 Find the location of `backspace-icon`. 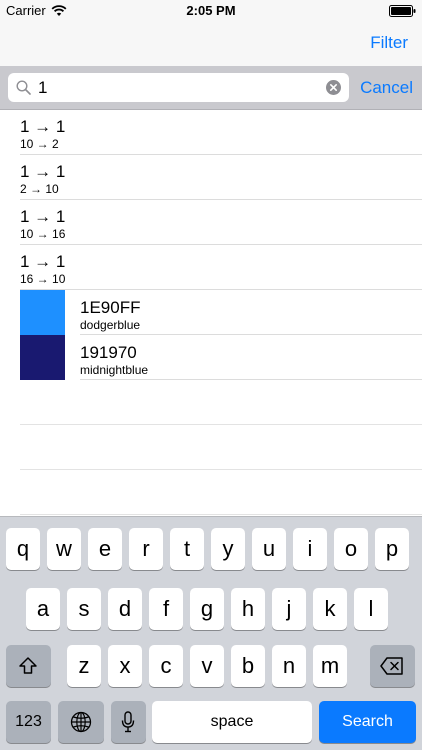

backspace-icon is located at coordinates (391, 666).